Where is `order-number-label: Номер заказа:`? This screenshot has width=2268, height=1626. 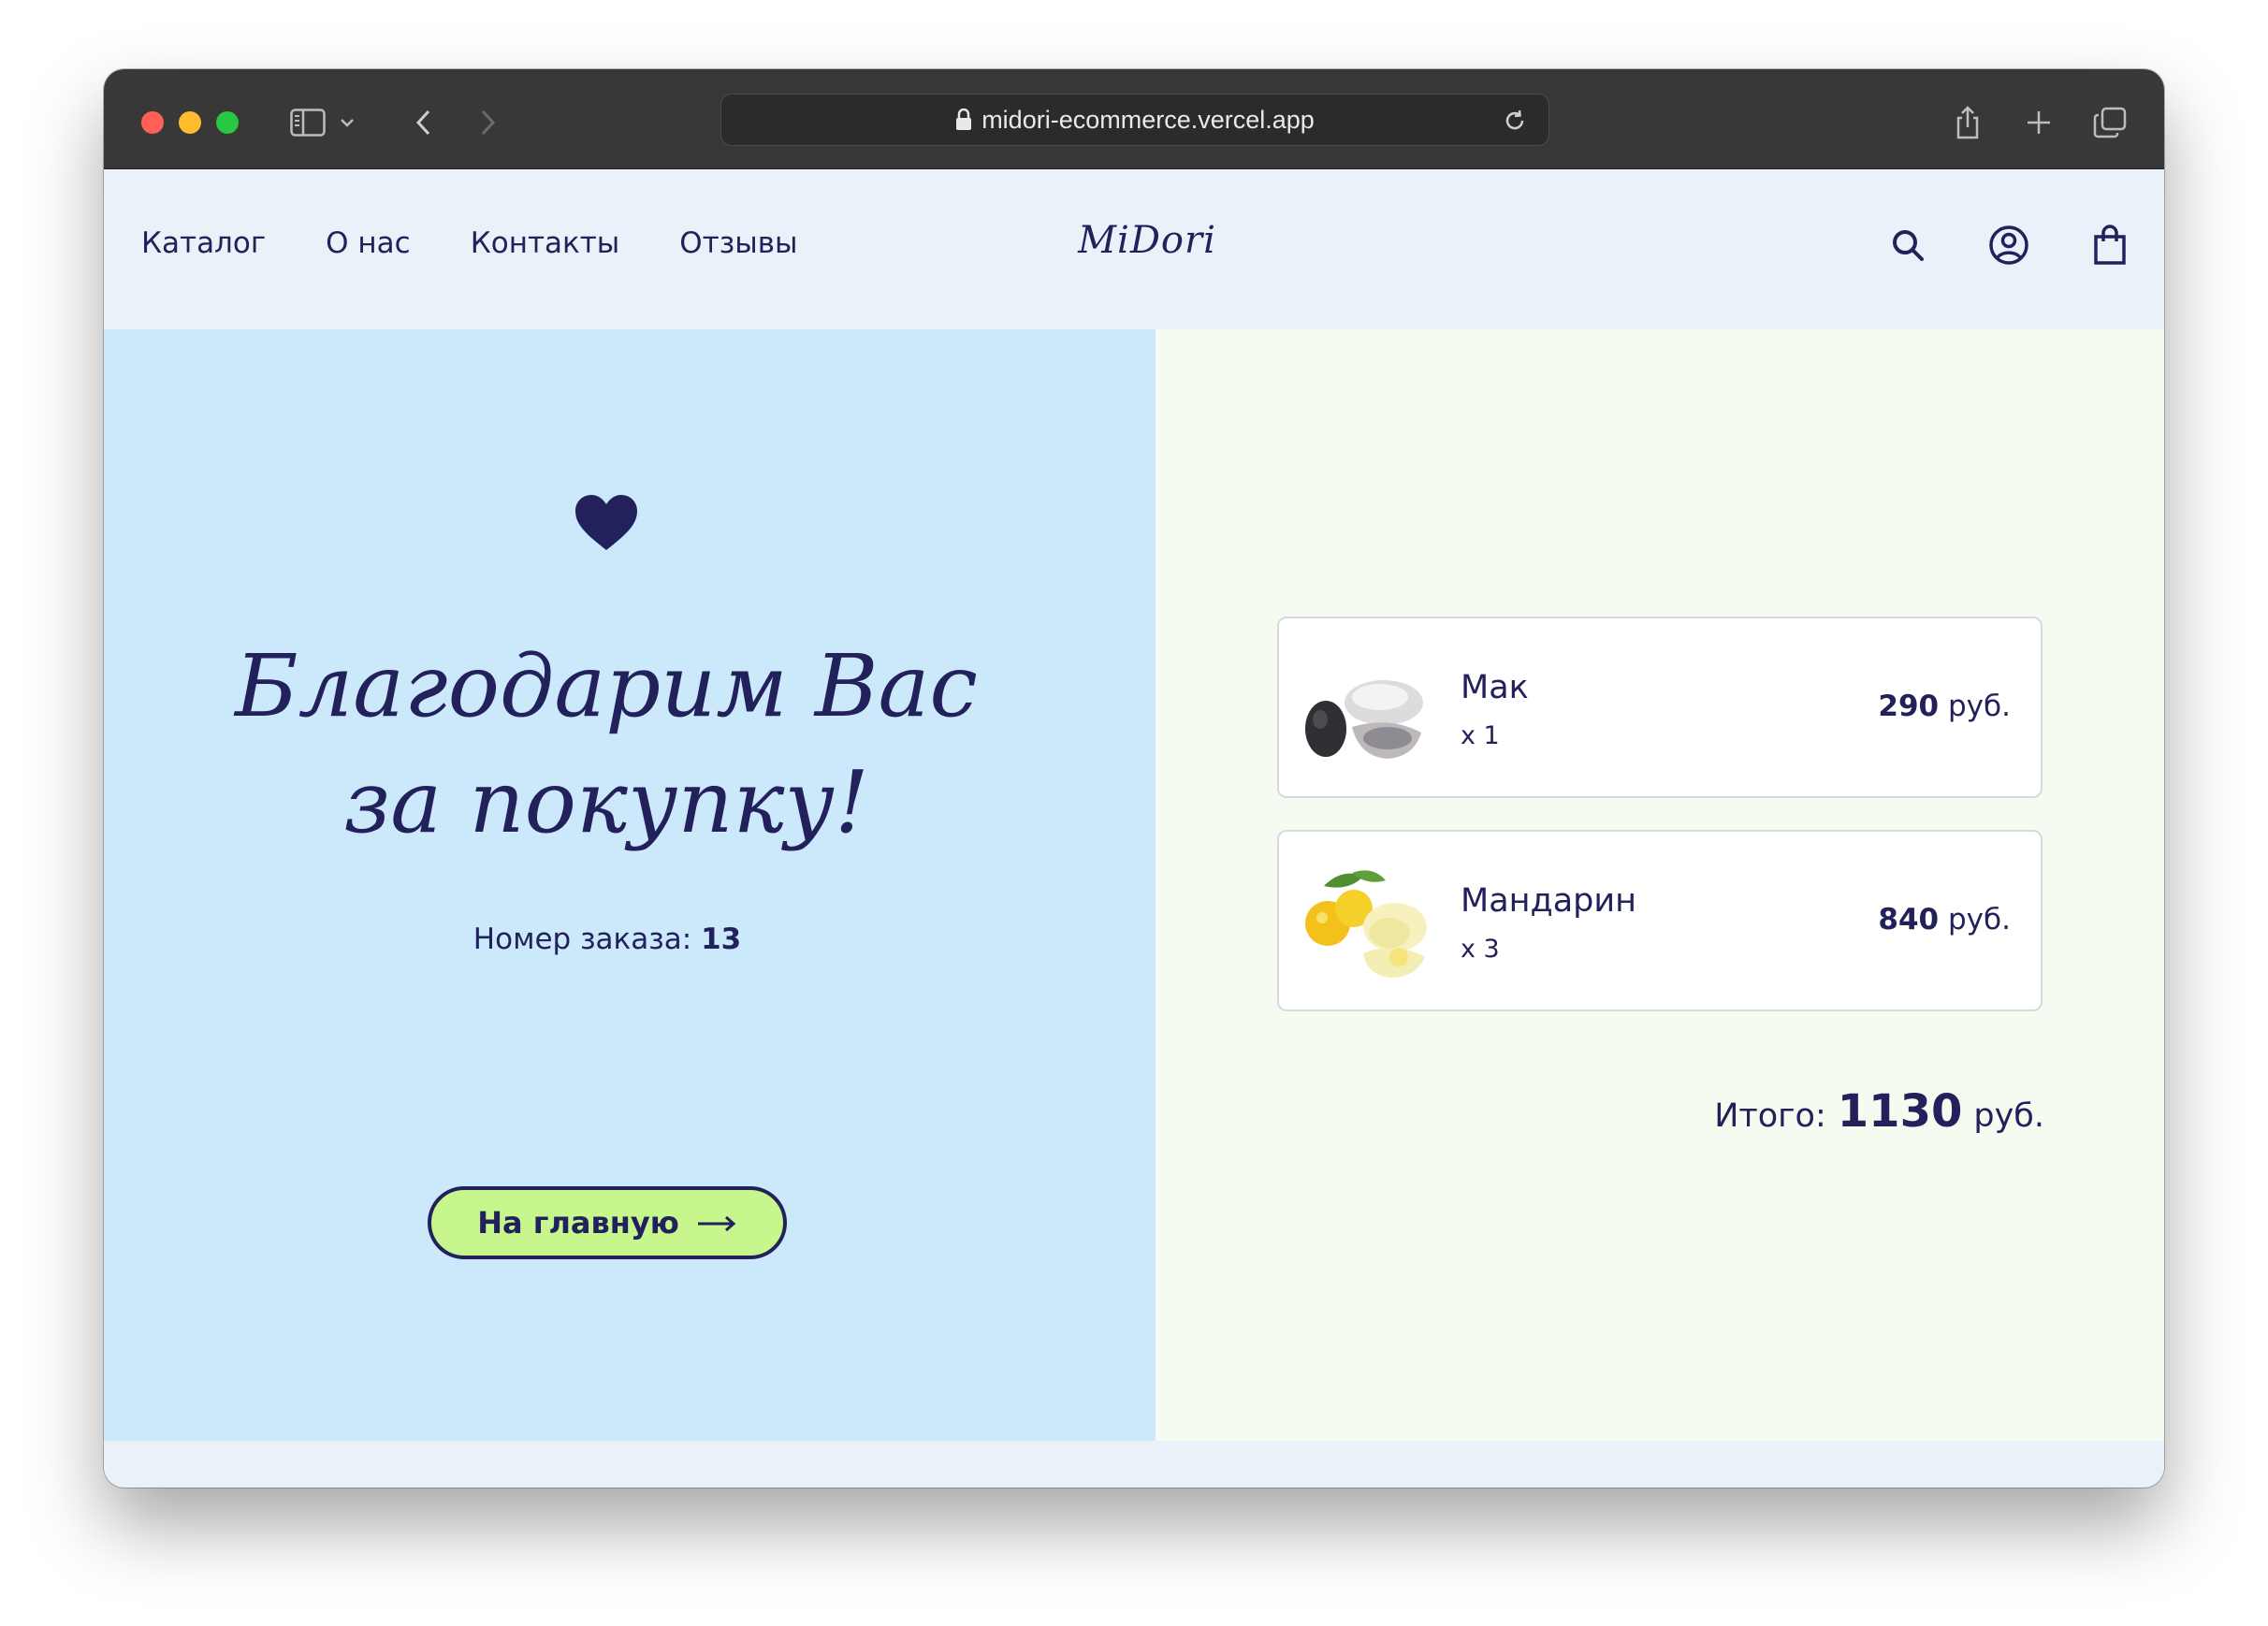
order-number-label: Номер заказа: is located at coordinates (582, 939).